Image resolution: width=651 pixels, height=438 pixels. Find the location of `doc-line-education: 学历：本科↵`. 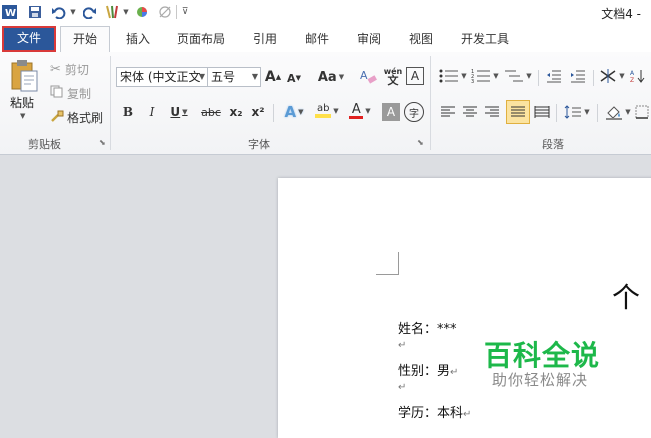

doc-line-education: 学历：本科↵ is located at coordinates (434, 411).